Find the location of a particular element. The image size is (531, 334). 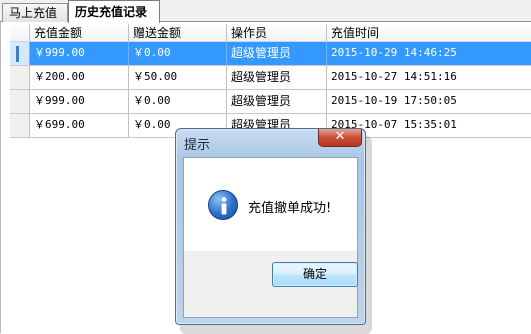

info-icon is located at coordinates (223, 205).